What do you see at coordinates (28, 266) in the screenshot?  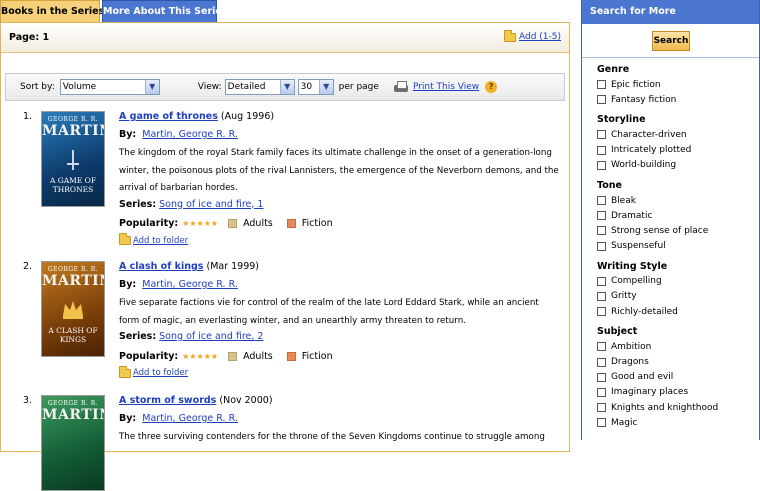 I see `item-number: 2.` at bounding box center [28, 266].